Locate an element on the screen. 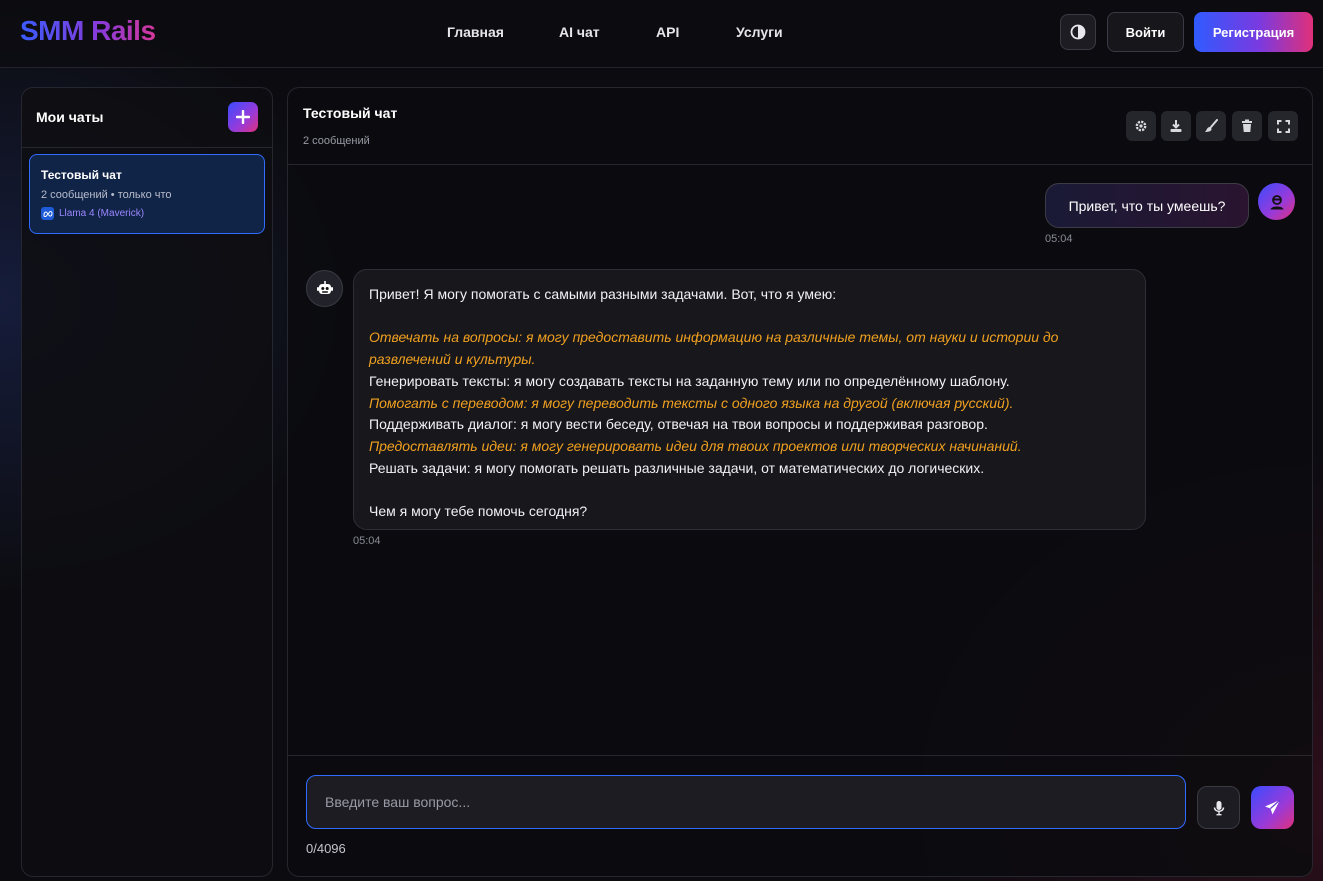  login-button: Войти is located at coordinates (1145, 32).